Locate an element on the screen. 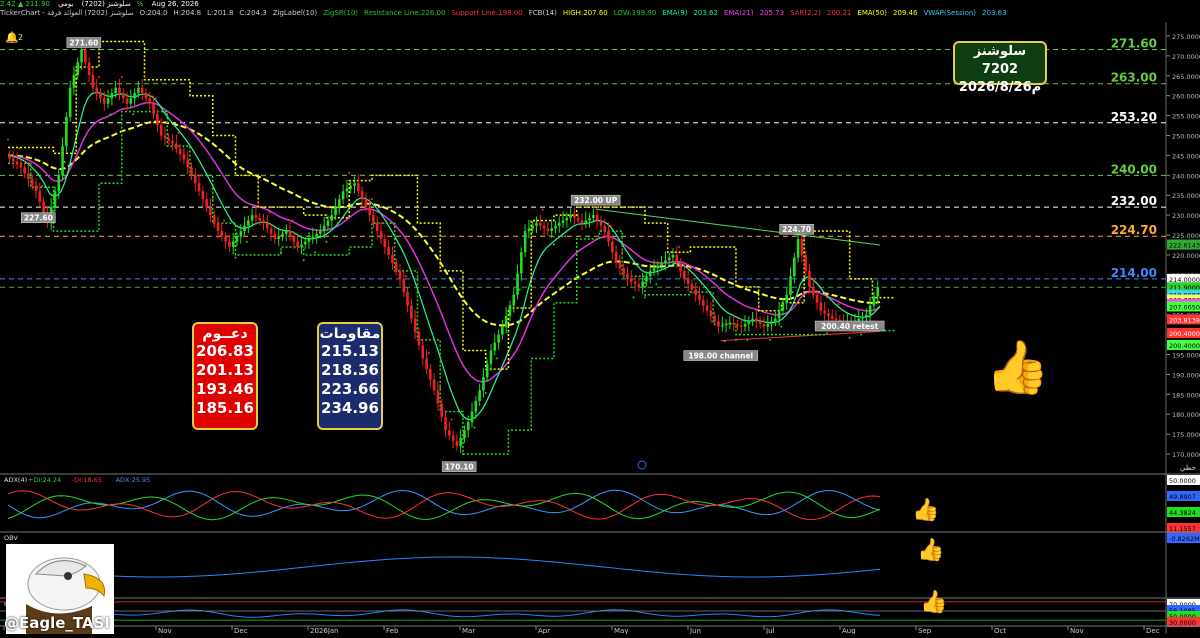 This screenshot has height=638, width=1200. y-tick-label: 185.0000 is located at coordinates (1186, 395).